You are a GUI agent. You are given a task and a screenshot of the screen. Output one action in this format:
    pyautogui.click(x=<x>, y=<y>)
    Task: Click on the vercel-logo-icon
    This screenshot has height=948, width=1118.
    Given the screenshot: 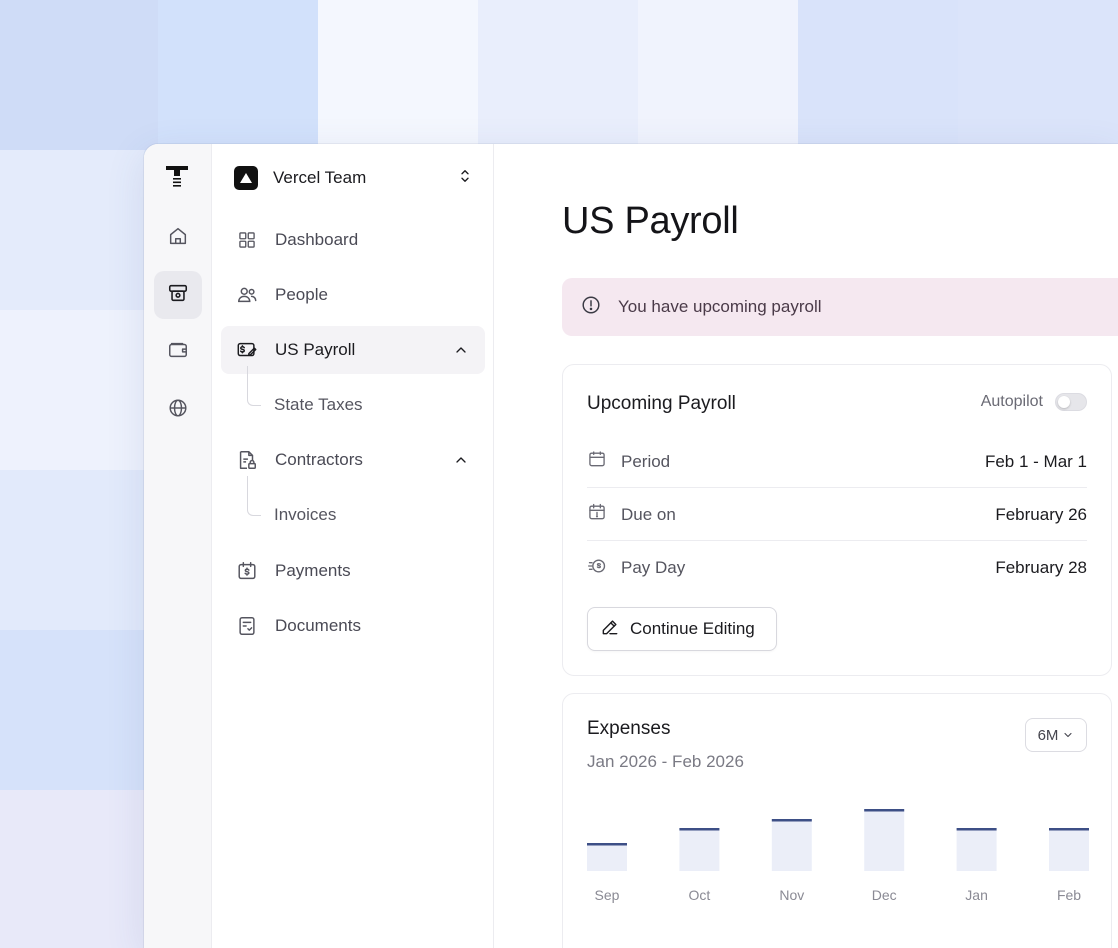 What is the action you would take?
    pyautogui.click(x=246, y=178)
    